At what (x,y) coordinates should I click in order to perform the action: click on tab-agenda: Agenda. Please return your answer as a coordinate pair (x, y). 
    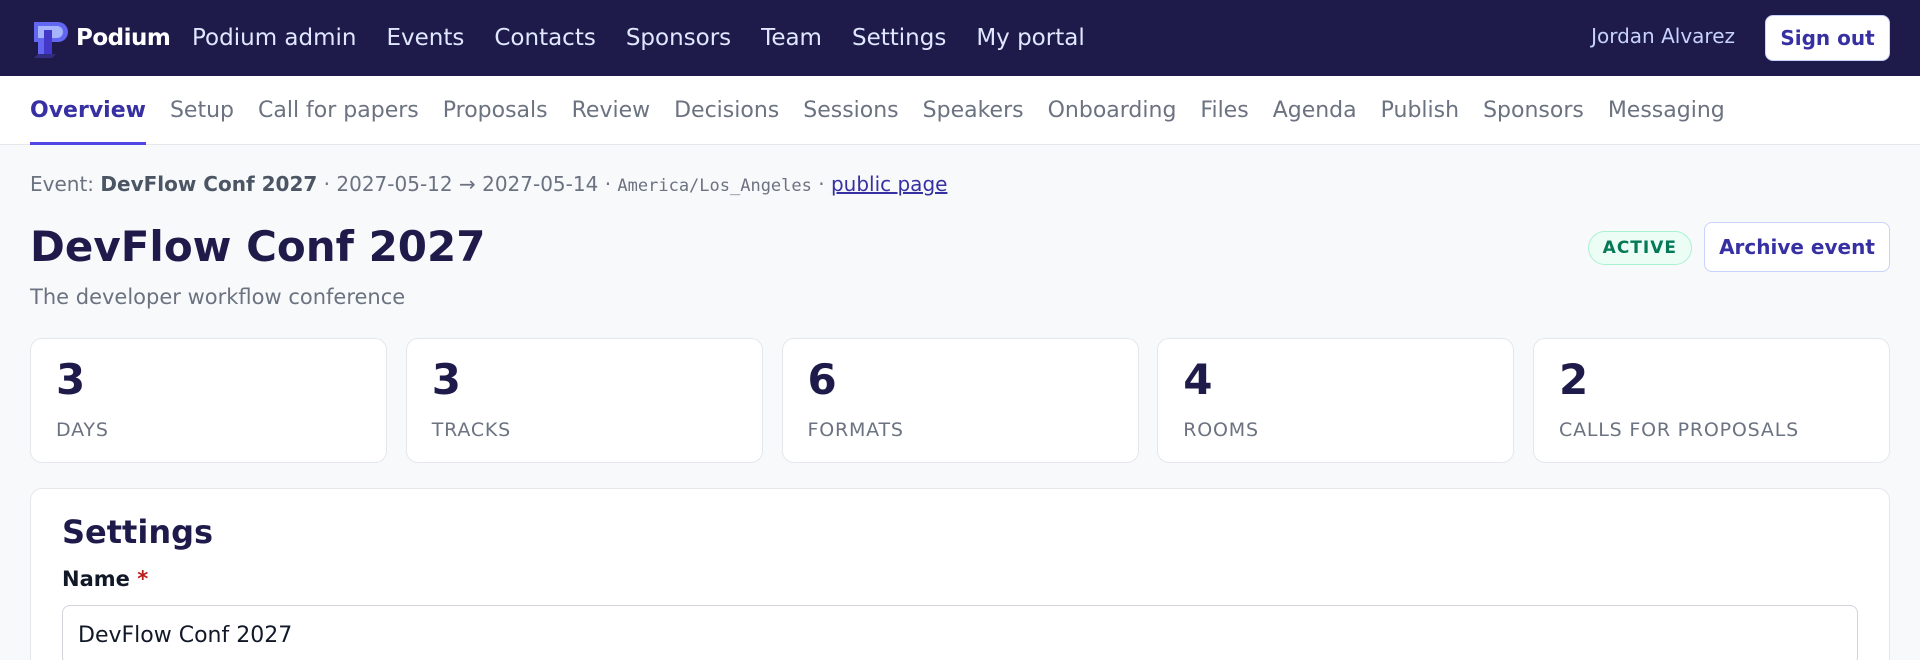
    Looking at the image, I should click on (1315, 110).